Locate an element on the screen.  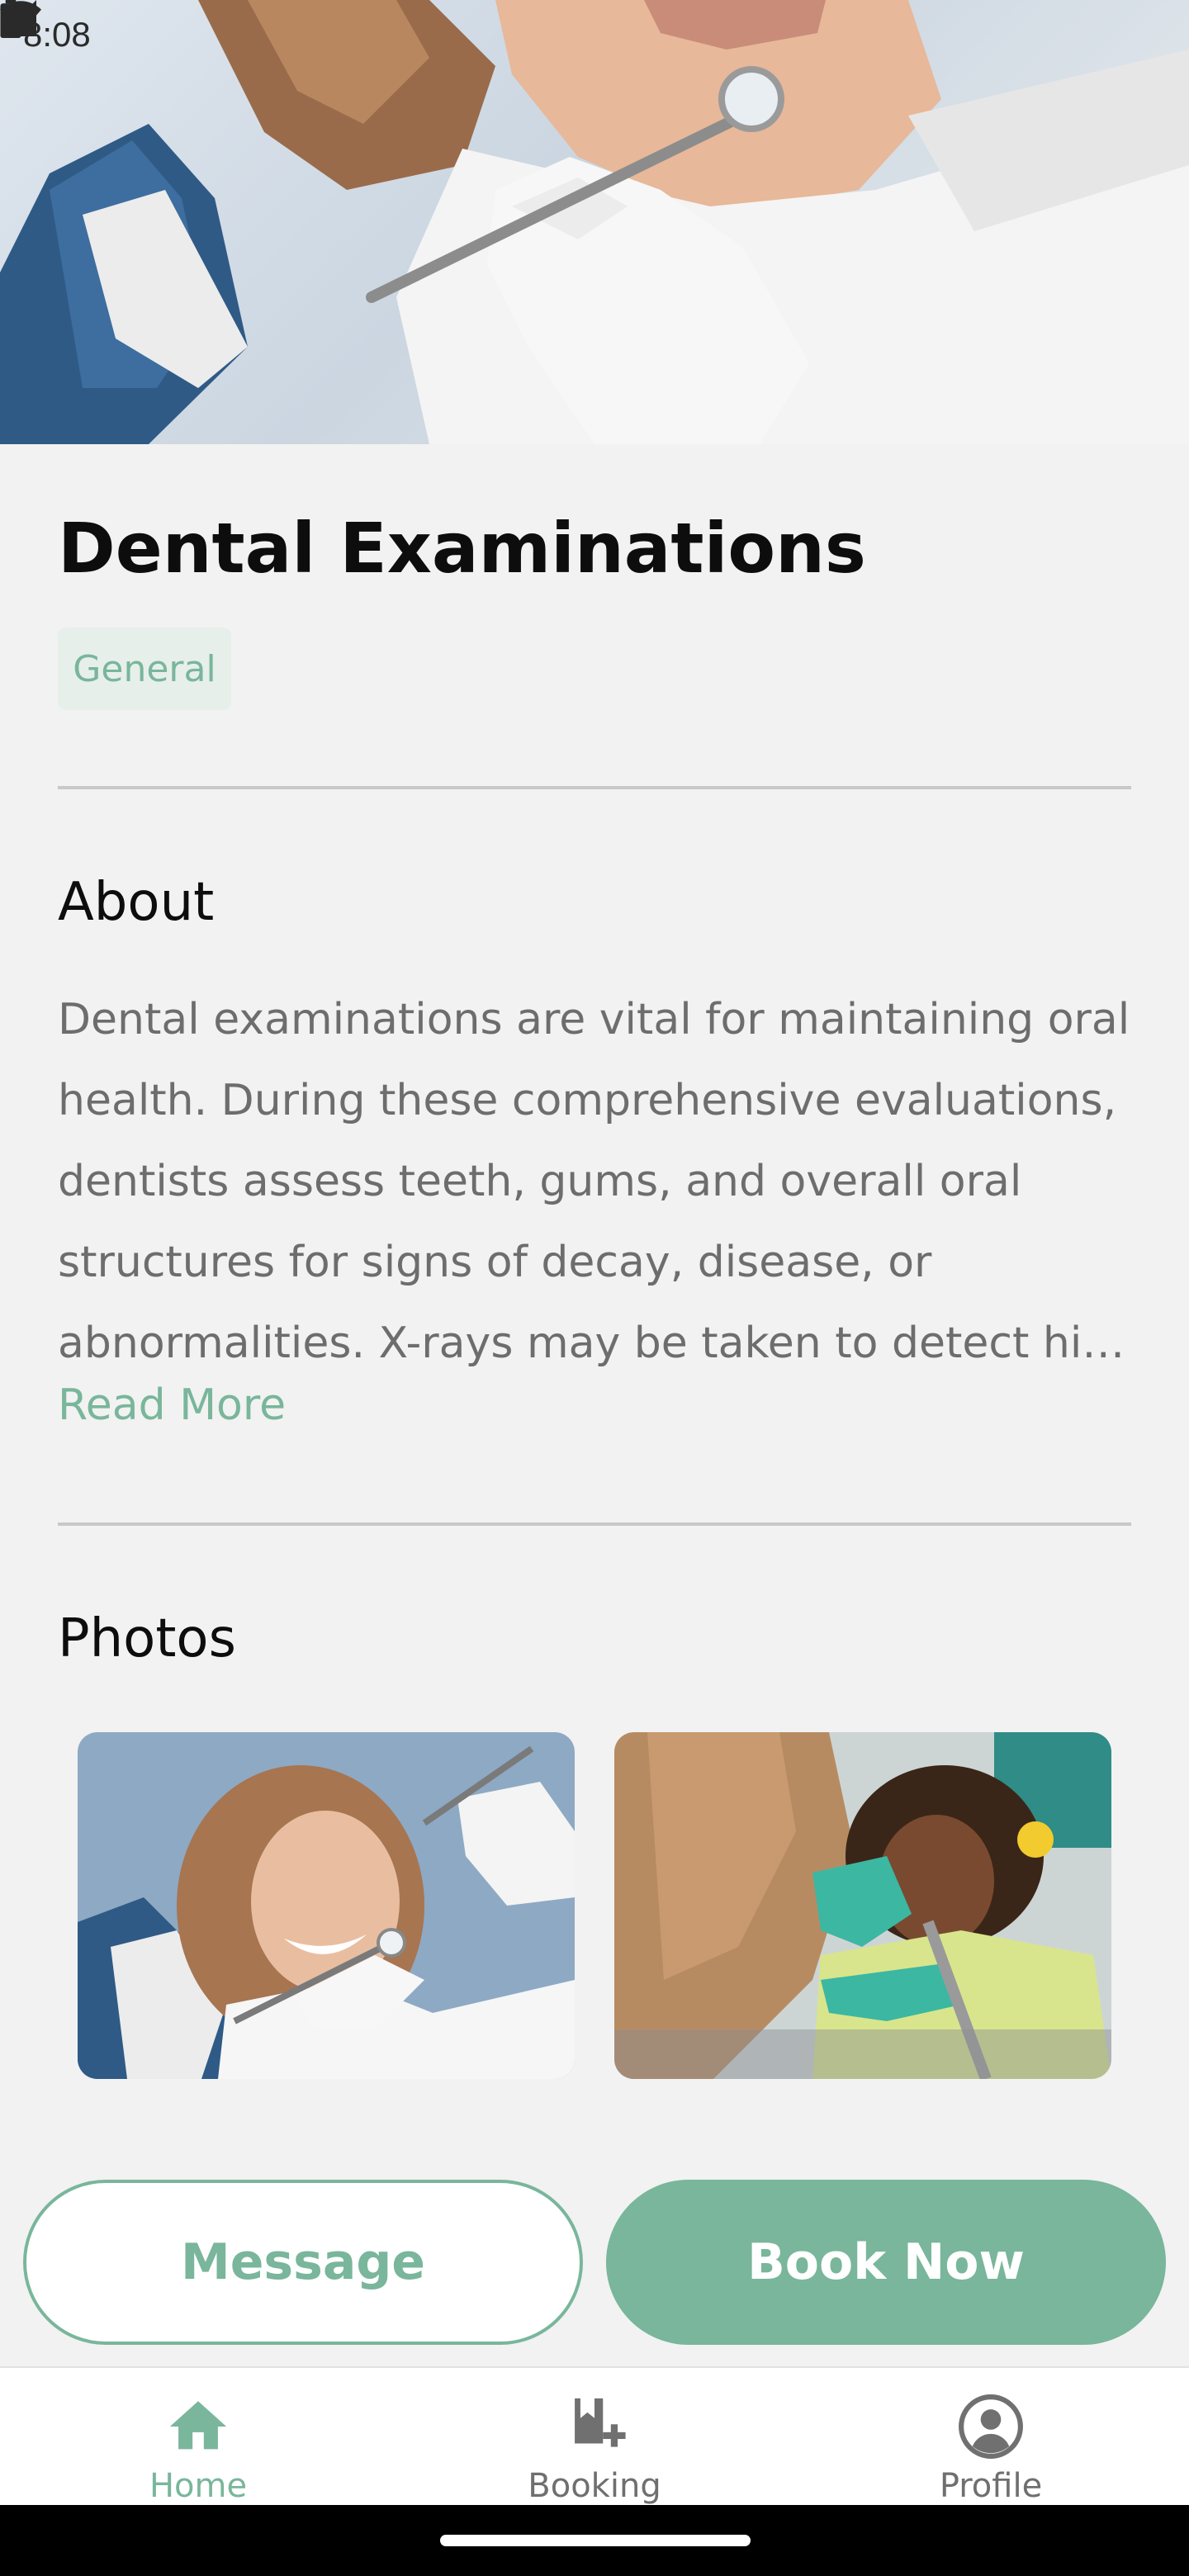
booking-icon is located at coordinates (600, 2422).